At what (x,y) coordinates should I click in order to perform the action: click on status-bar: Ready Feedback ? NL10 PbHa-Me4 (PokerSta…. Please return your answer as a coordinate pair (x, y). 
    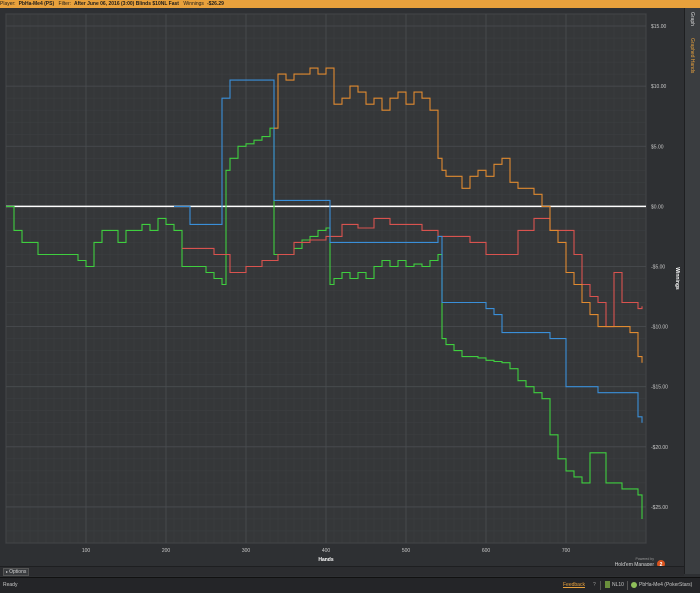
    Looking at the image, I should click on (350, 585).